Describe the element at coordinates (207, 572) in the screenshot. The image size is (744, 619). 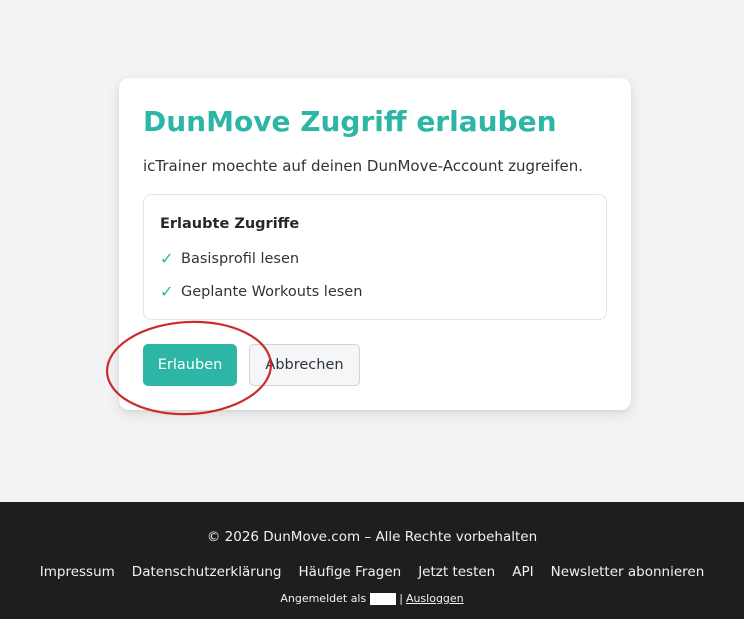
I see `footer-link-datenschutz: Datenschutzerklärung` at that location.